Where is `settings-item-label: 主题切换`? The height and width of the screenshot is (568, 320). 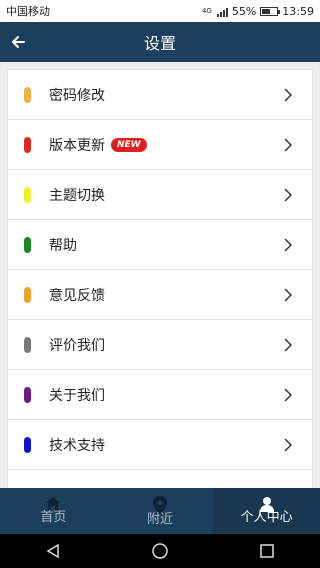
settings-item-label: 主题切换 is located at coordinates (77, 195).